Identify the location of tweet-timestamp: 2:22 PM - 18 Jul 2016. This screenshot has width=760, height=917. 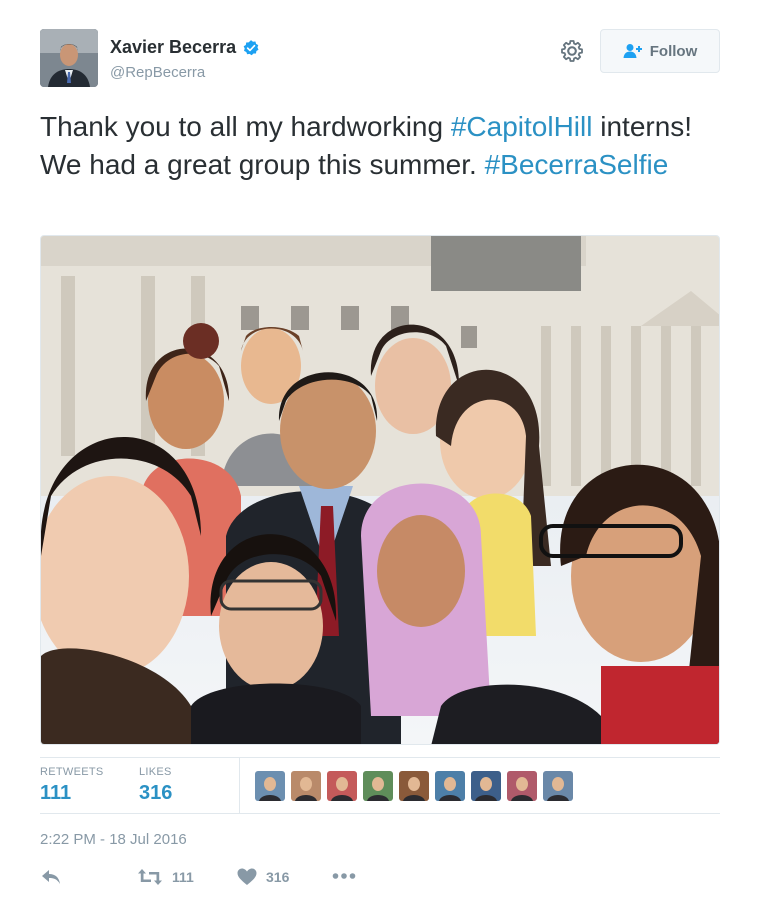
(113, 839).